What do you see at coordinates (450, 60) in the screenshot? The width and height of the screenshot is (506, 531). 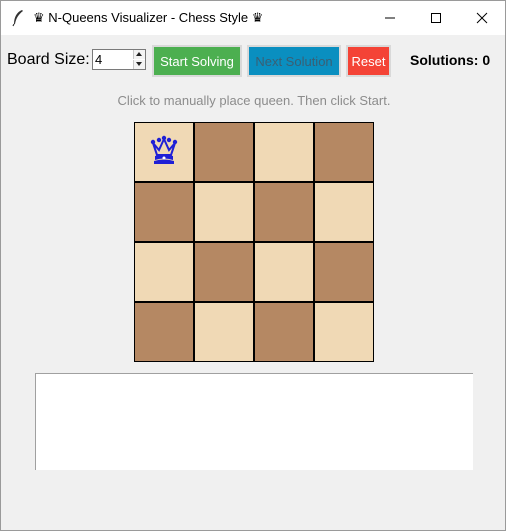 I see `solutions-counter: Solutions: 0` at bounding box center [450, 60].